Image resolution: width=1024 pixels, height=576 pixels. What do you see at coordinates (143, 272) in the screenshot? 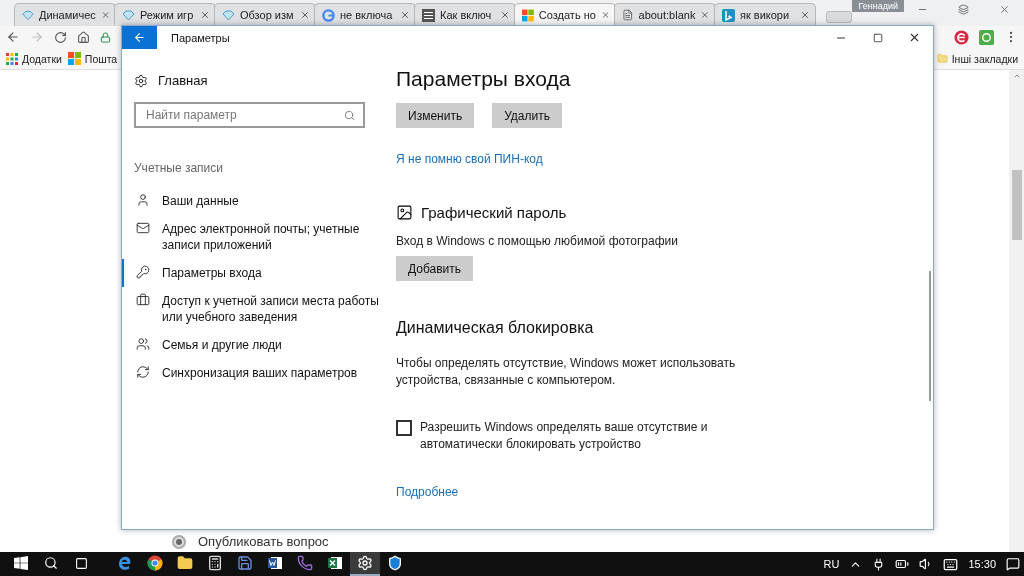
I see `key-icon` at bounding box center [143, 272].